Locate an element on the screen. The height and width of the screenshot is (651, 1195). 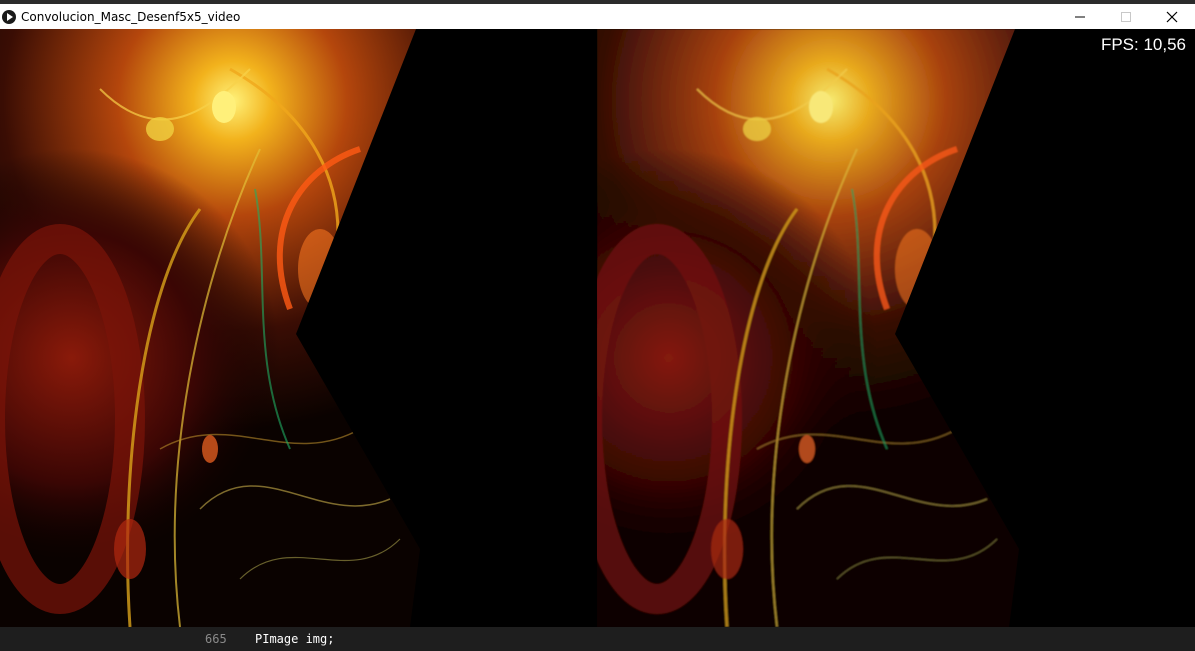
editor-gutter is located at coordinates (94, 639).